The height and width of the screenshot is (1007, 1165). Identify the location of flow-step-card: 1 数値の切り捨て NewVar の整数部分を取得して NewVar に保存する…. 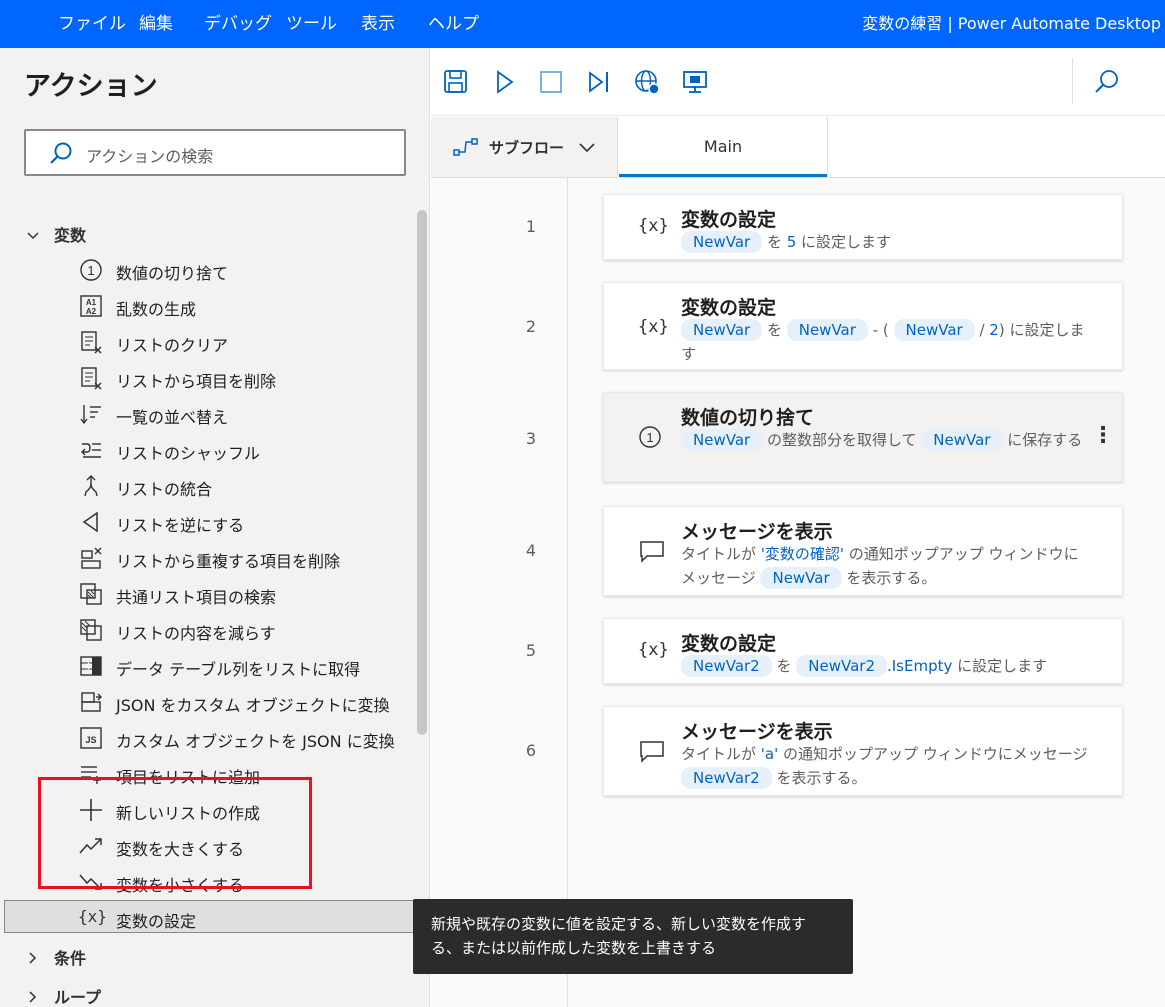
(863, 437).